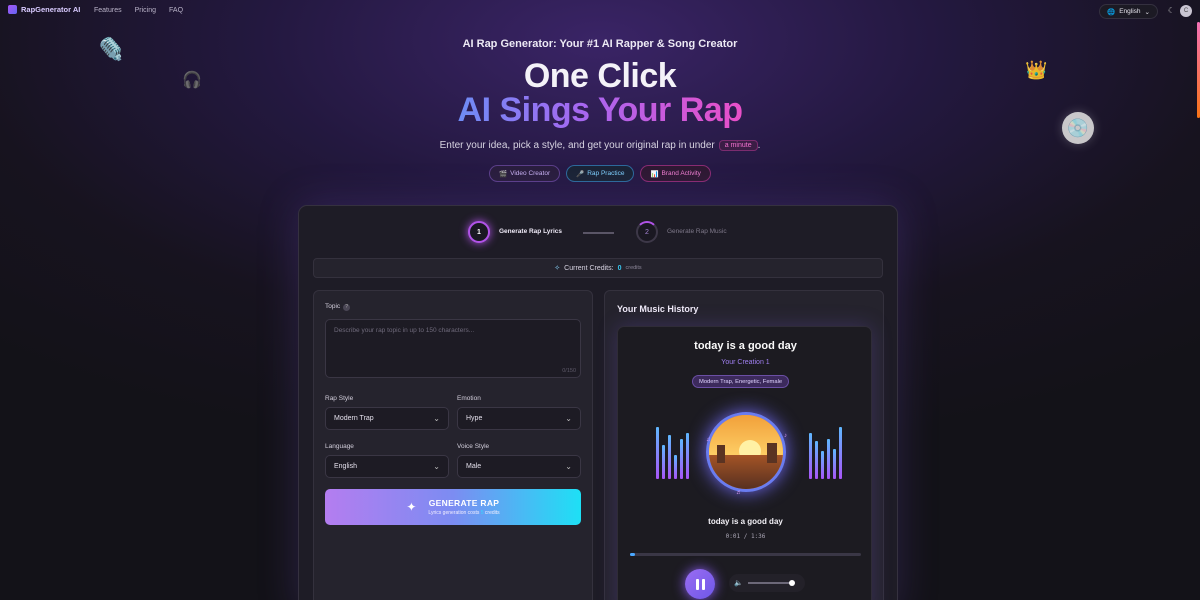 This screenshot has height=600, width=1200. Describe the element at coordinates (12, 9) in the screenshot. I see `logo-icon` at that location.